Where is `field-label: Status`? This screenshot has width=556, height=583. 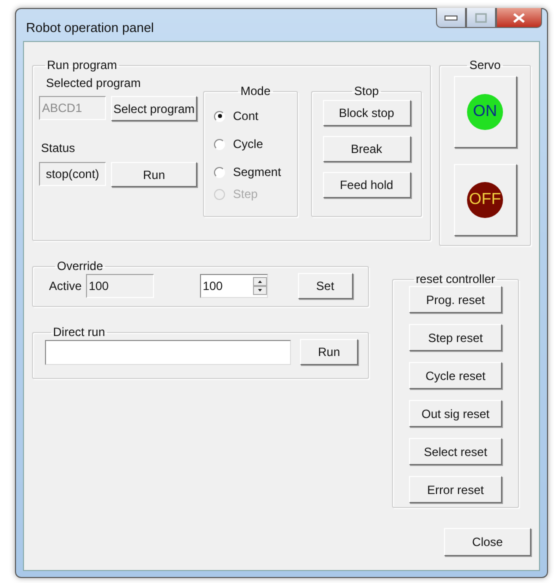
field-label: Status is located at coordinates (58, 148).